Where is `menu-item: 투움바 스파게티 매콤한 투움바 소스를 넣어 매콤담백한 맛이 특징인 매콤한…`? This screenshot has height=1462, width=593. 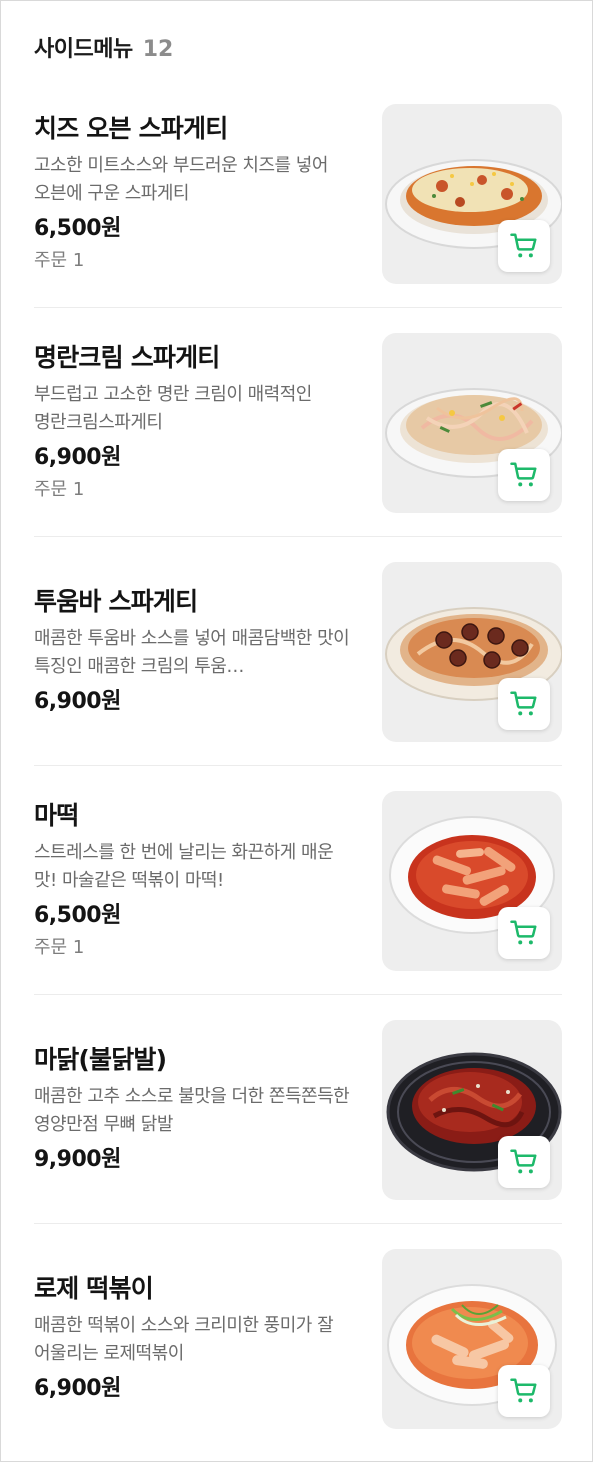
menu-item: 투움바 스파게티 매콤한 투움바 소스를 넣어 매콤담백한 맛이 특징인 매콤한… is located at coordinates (298, 651).